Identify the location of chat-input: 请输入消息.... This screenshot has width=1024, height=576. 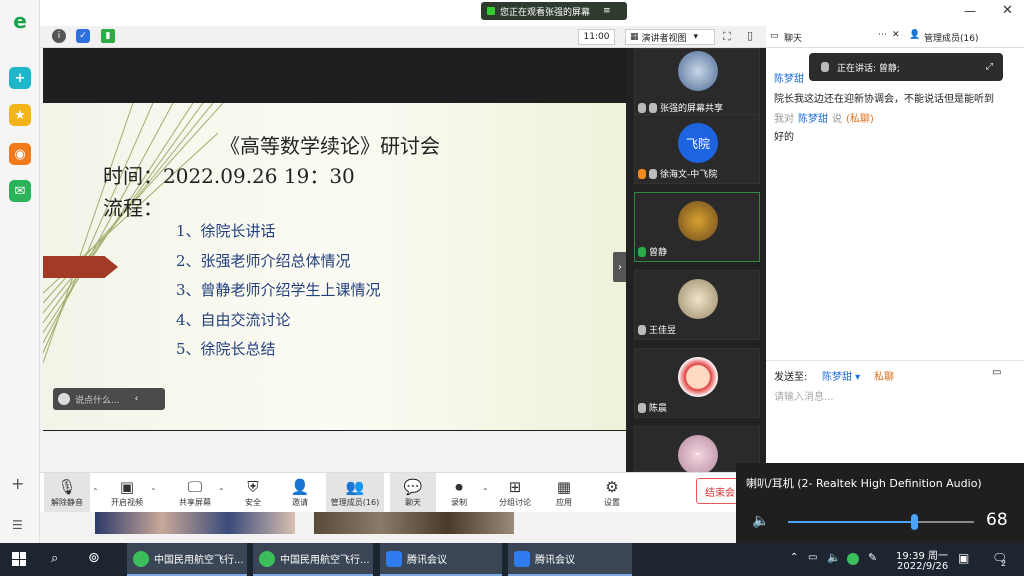
(804, 395).